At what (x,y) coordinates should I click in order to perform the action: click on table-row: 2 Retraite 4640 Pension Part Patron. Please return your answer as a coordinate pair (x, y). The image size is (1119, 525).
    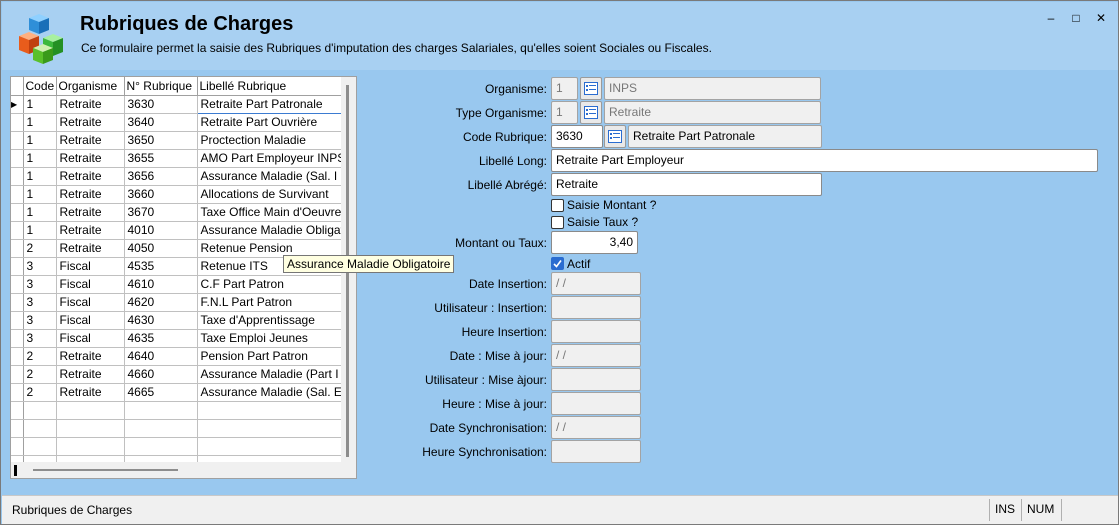
    Looking at the image, I should click on (176, 356).